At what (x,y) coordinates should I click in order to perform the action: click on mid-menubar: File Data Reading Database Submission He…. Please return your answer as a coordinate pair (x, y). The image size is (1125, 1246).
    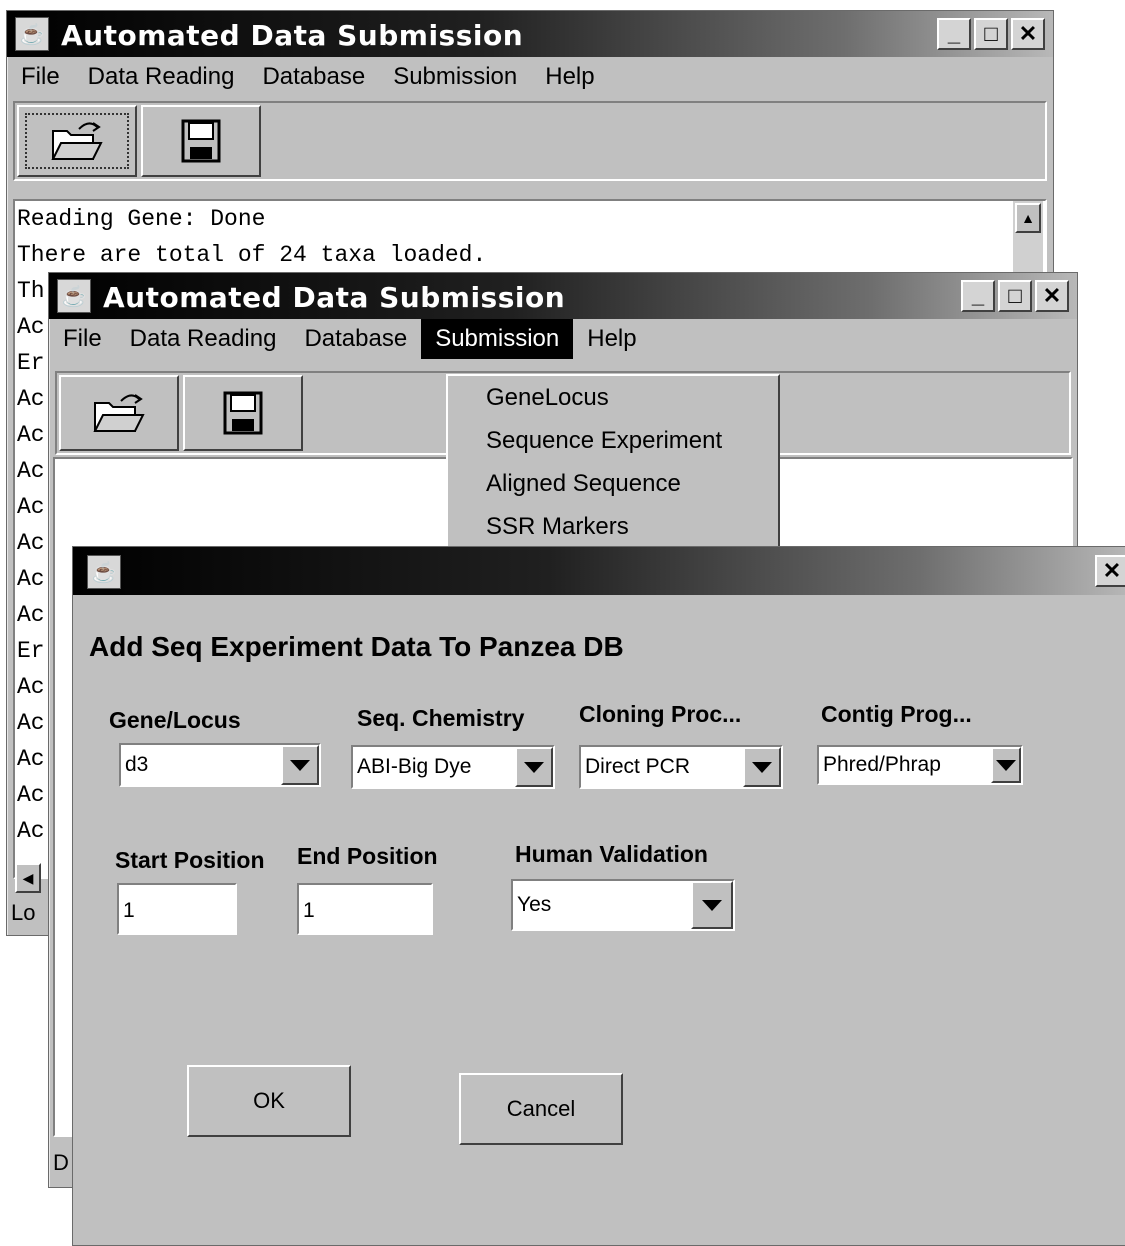
    Looking at the image, I should click on (563, 339).